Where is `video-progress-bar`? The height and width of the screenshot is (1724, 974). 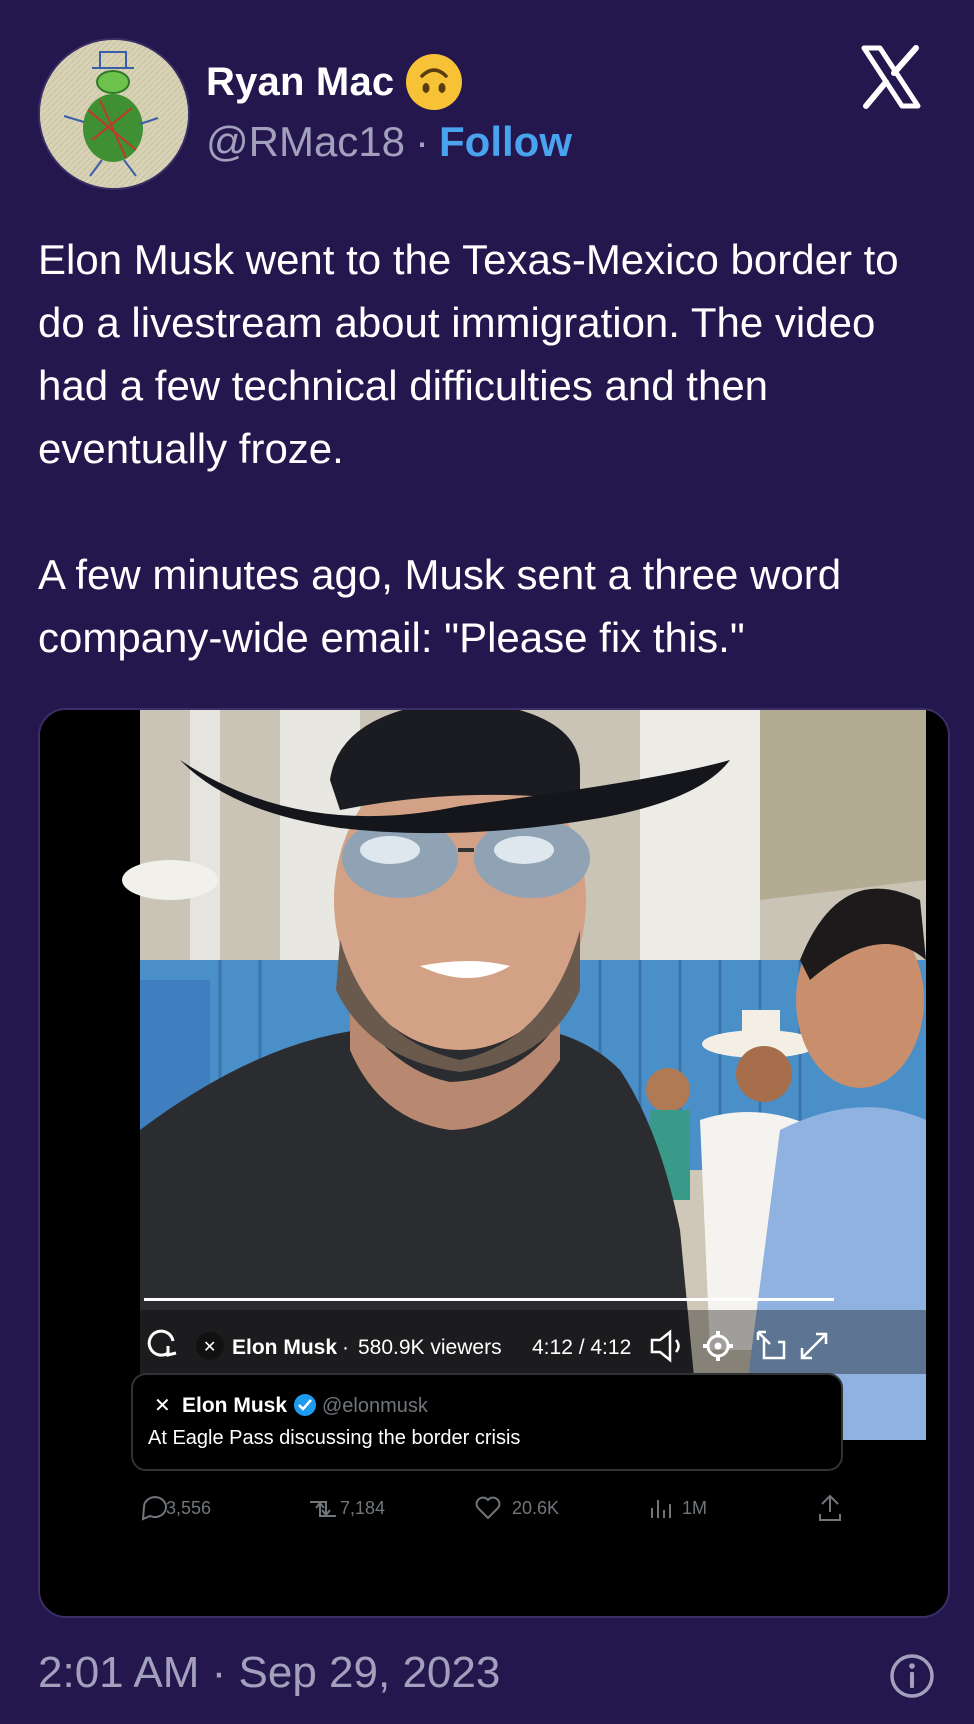
video-progress-bar is located at coordinates (489, 1299).